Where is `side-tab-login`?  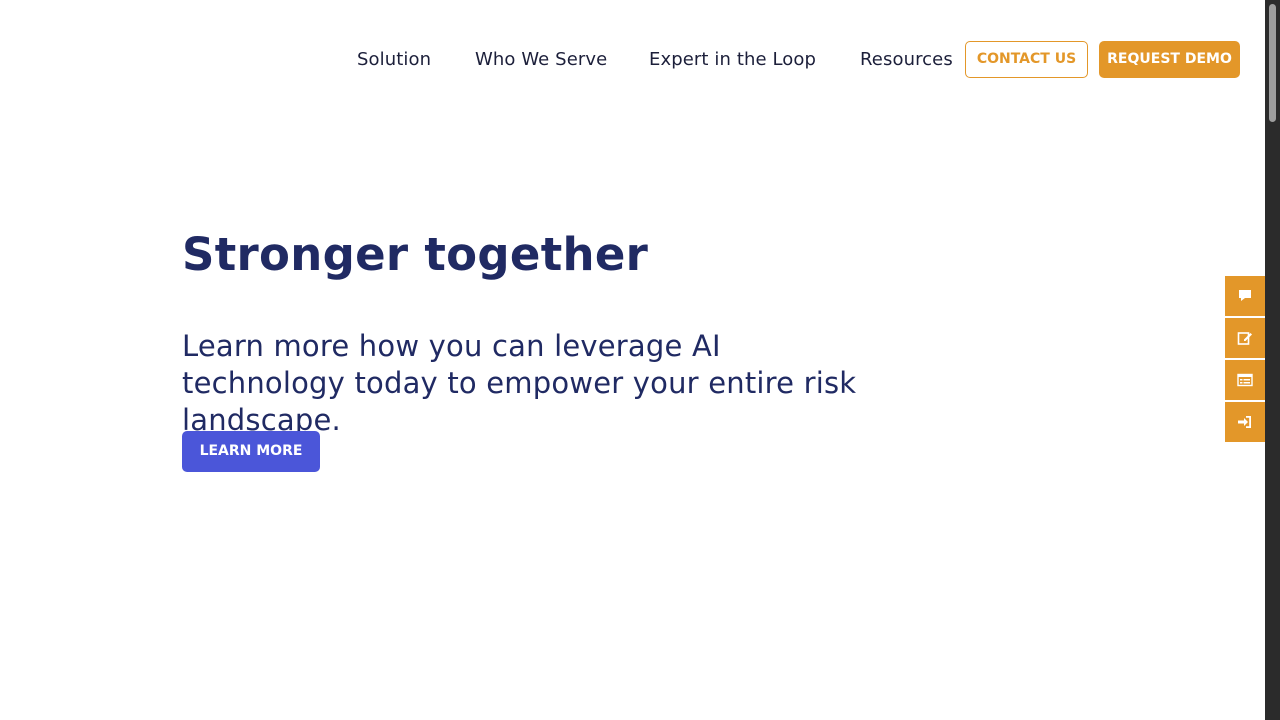
side-tab-login is located at coordinates (1245, 422).